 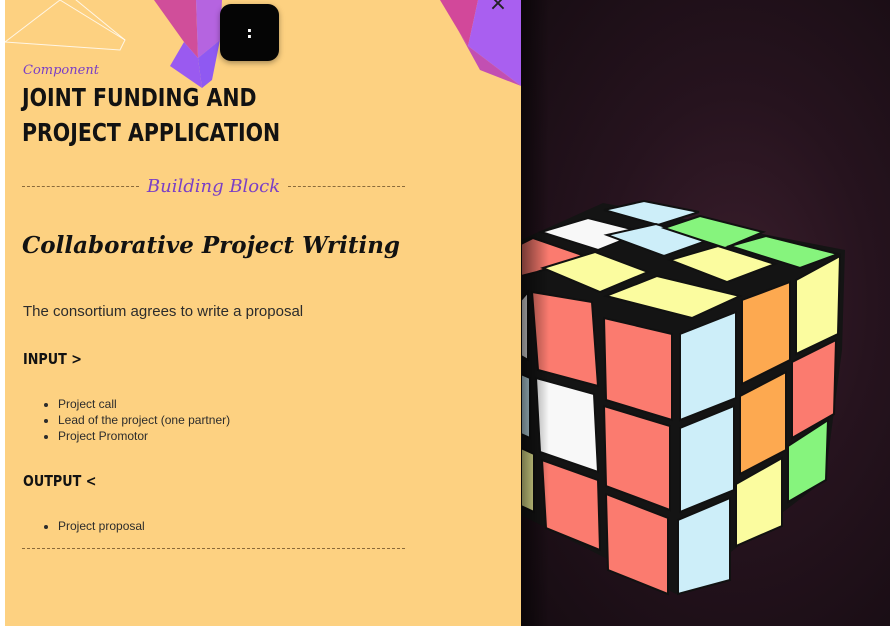 What do you see at coordinates (144, 404) in the screenshot?
I see `list-item: Project call` at bounding box center [144, 404].